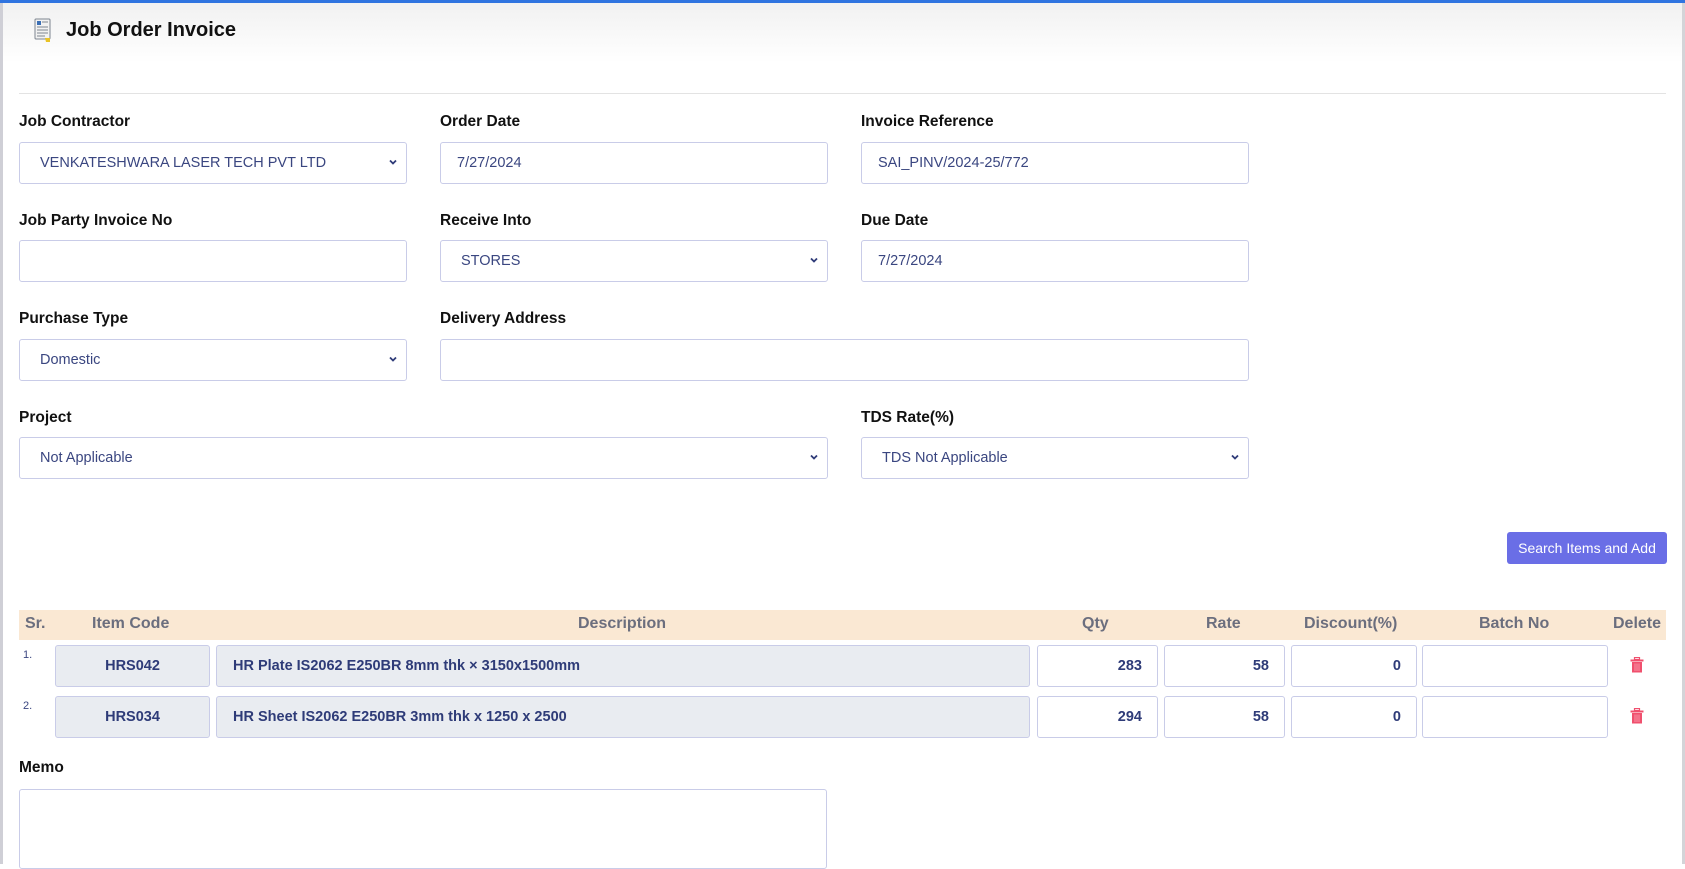 The height and width of the screenshot is (869, 1685). Describe the element at coordinates (1514, 623) in the screenshot. I see `column-header-batch-no: Batch No` at that location.